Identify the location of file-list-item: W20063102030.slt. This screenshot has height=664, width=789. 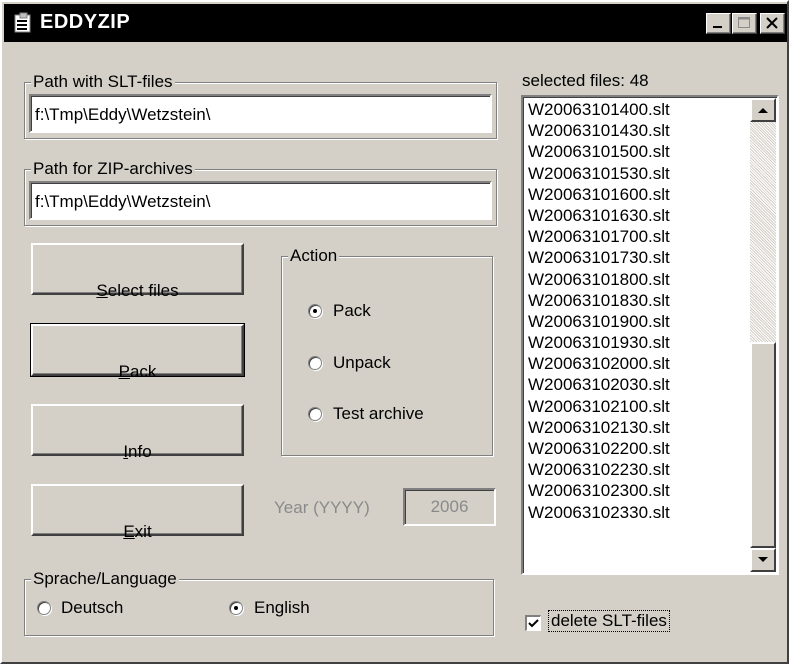
(635, 384).